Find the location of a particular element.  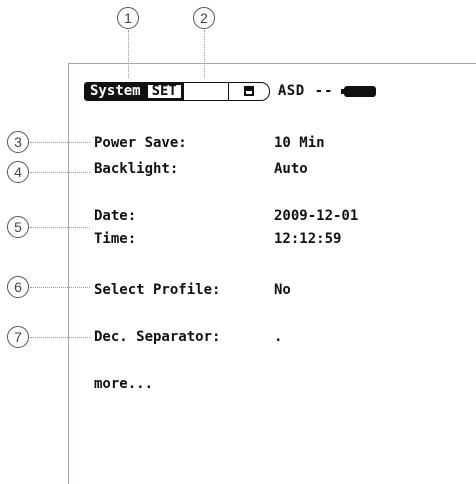

callout-1: 1 is located at coordinates (128, 18).